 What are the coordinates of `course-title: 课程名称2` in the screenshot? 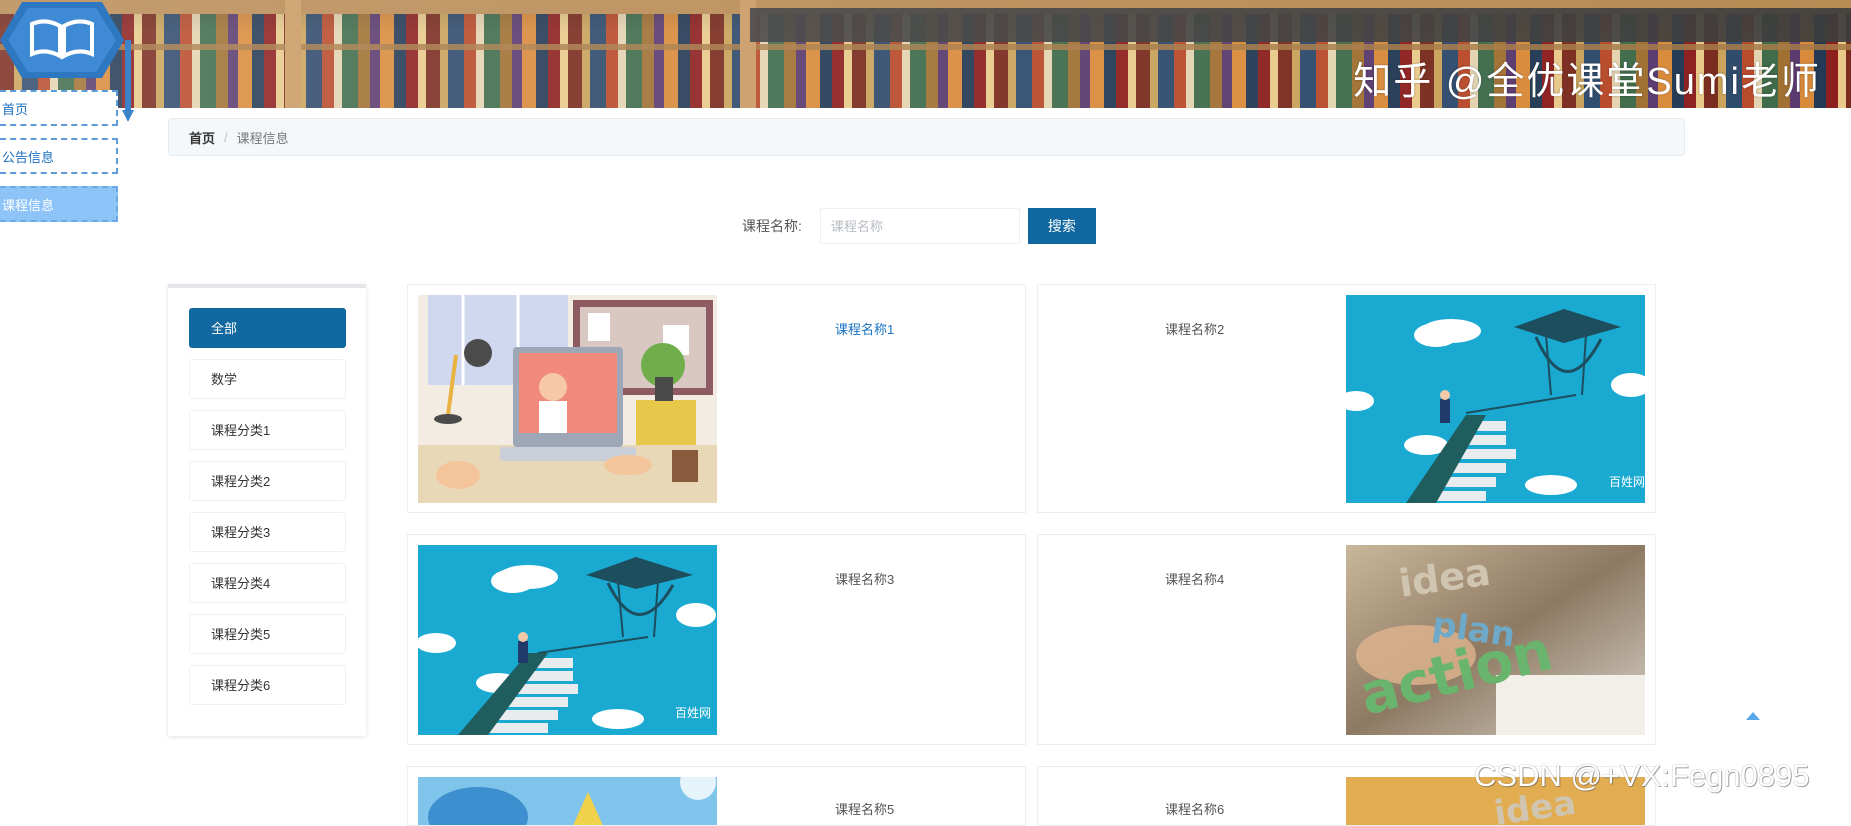 It's located at (1194, 328).